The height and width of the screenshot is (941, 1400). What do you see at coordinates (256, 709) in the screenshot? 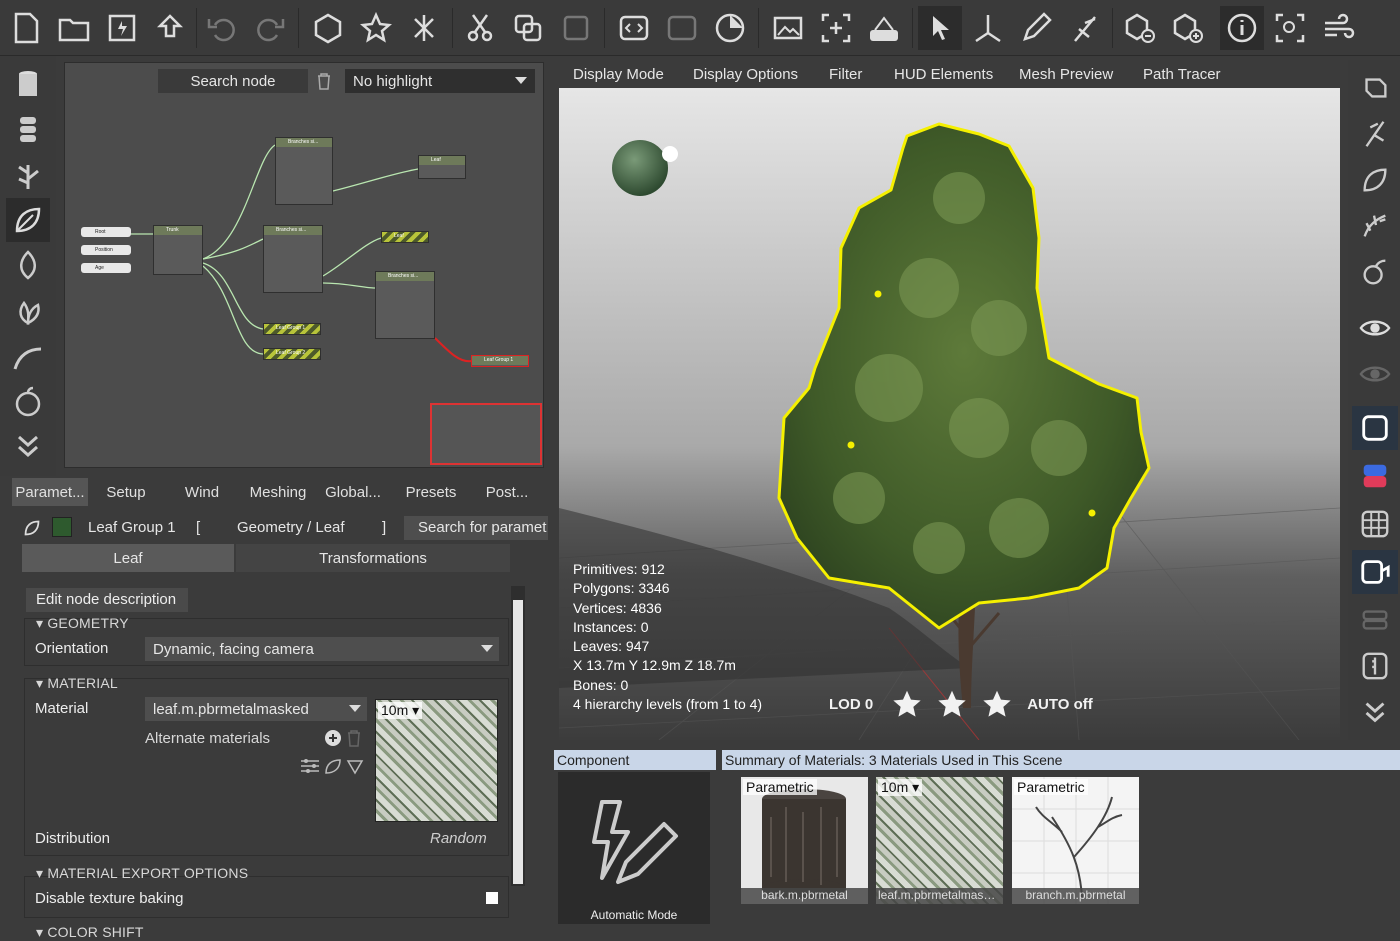
I see `material-dropdown: leaf.m.pbrmetalmasked` at bounding box center [256, 709].